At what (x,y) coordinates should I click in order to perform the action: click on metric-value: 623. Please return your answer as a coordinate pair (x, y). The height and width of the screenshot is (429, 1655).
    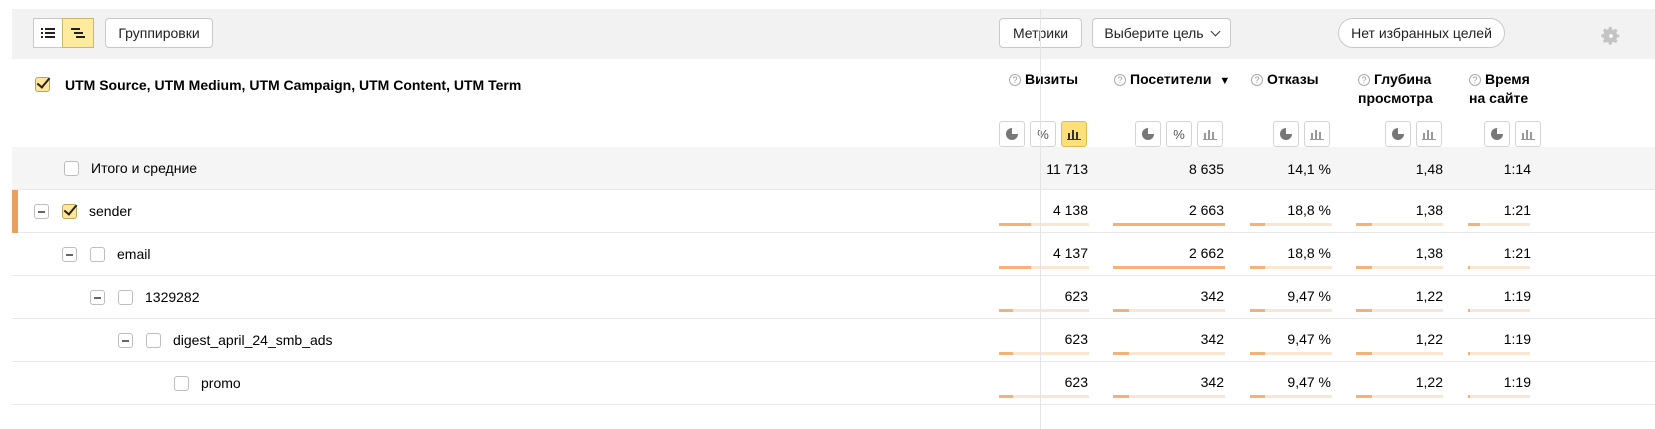
    Looking at the image, I should click on (1076, 339).